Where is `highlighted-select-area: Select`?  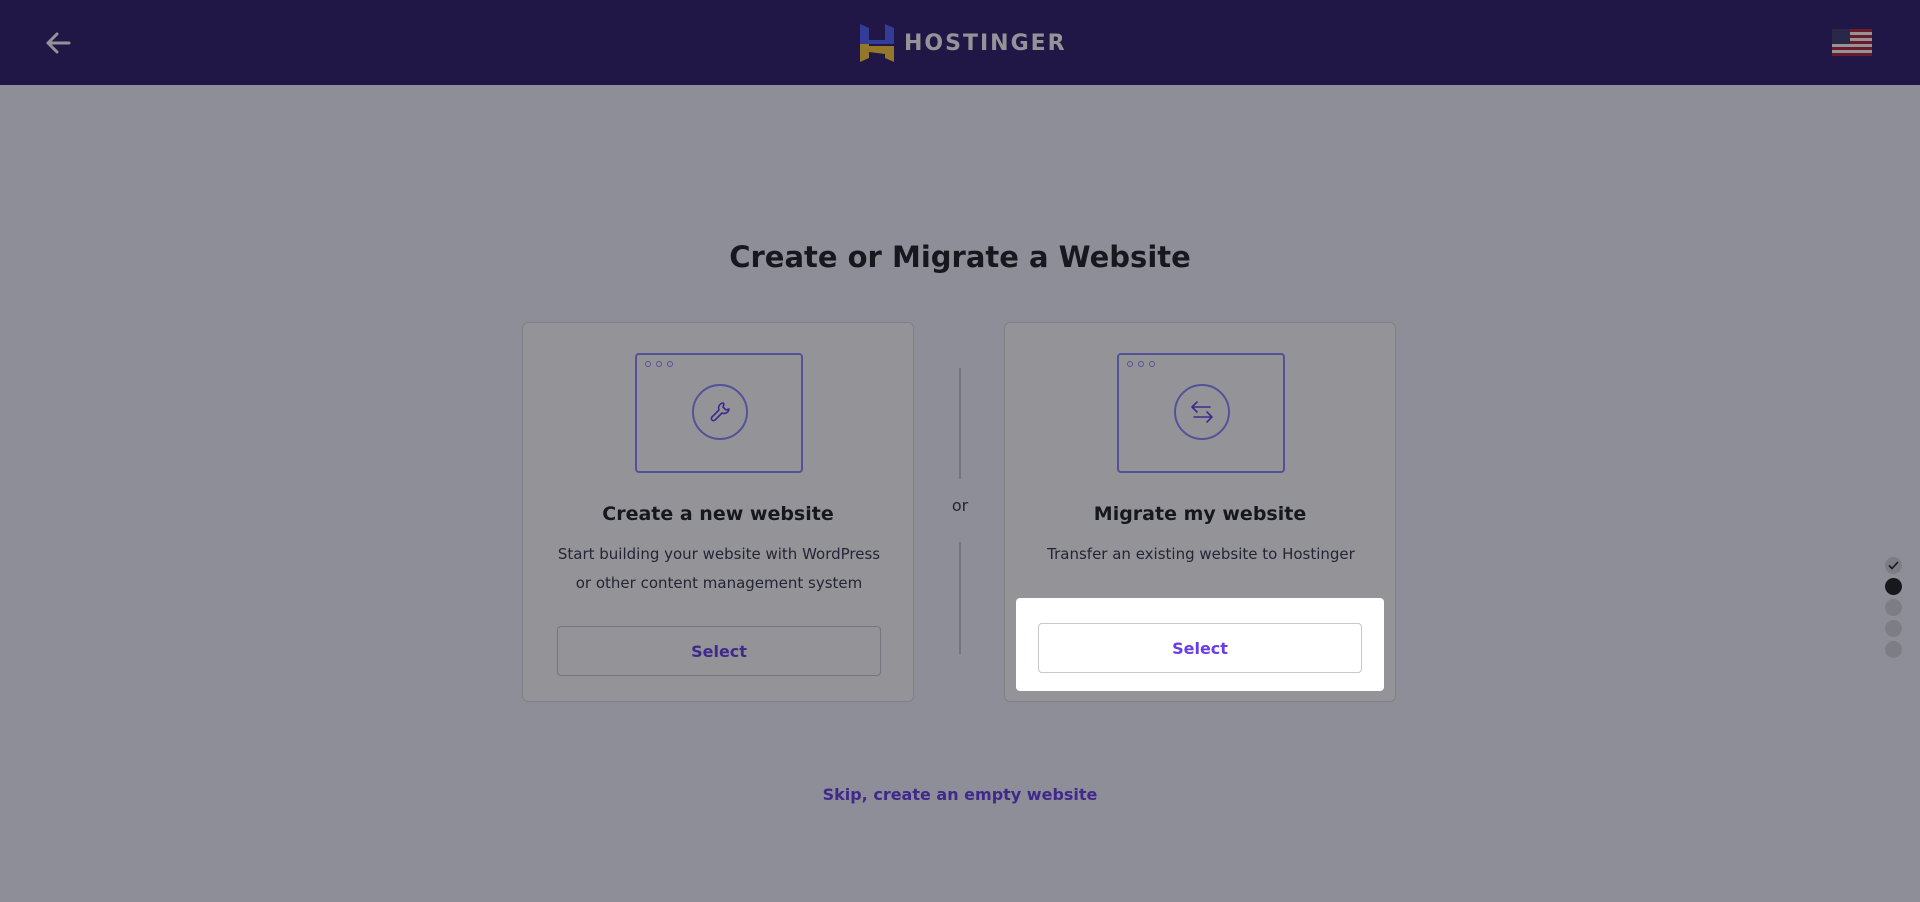
highlighted-select-area: Select is located at coordinates (1200, 644).